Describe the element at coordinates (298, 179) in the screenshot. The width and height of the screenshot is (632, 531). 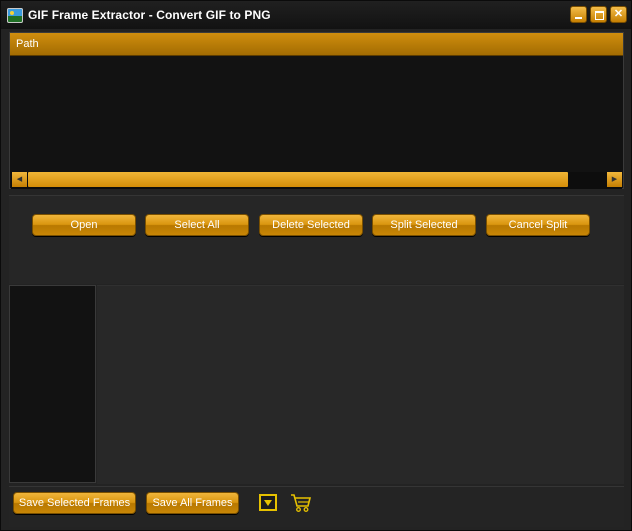
I see `scrollbar-thumb` at that location.